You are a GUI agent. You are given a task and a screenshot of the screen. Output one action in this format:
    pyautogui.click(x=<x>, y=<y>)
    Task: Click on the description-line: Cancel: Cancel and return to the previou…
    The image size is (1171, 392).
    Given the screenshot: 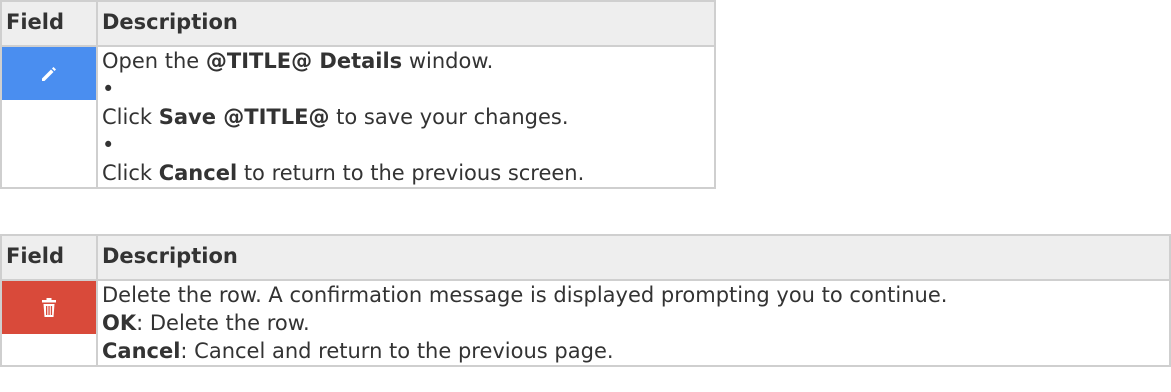 What is the action you would take?
    pyautogui.click(x=358, y=351)
    